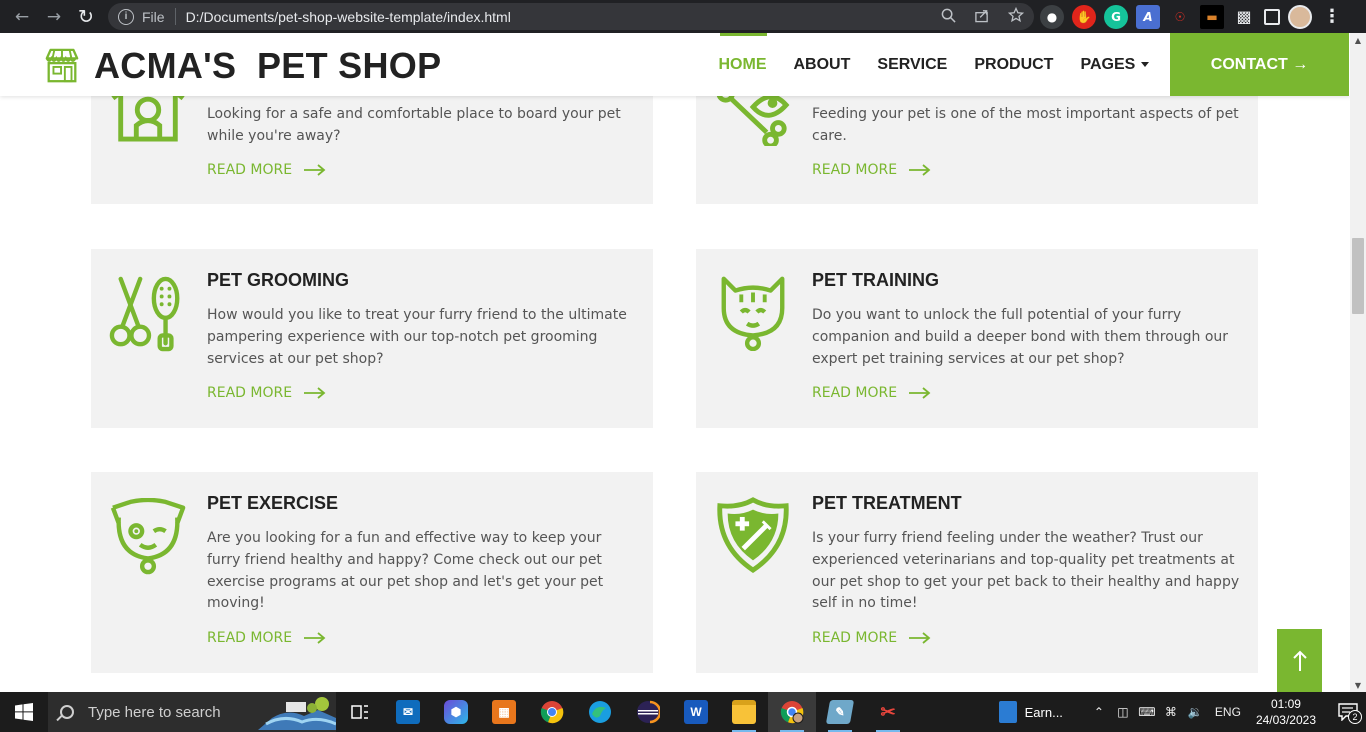 The width and height of the screenshot is (1366, 732). What do you see at coordinates (1195, 712) in the screenshot?
I see `volume-icon: 🔉` at bounding box center [1195, 712].